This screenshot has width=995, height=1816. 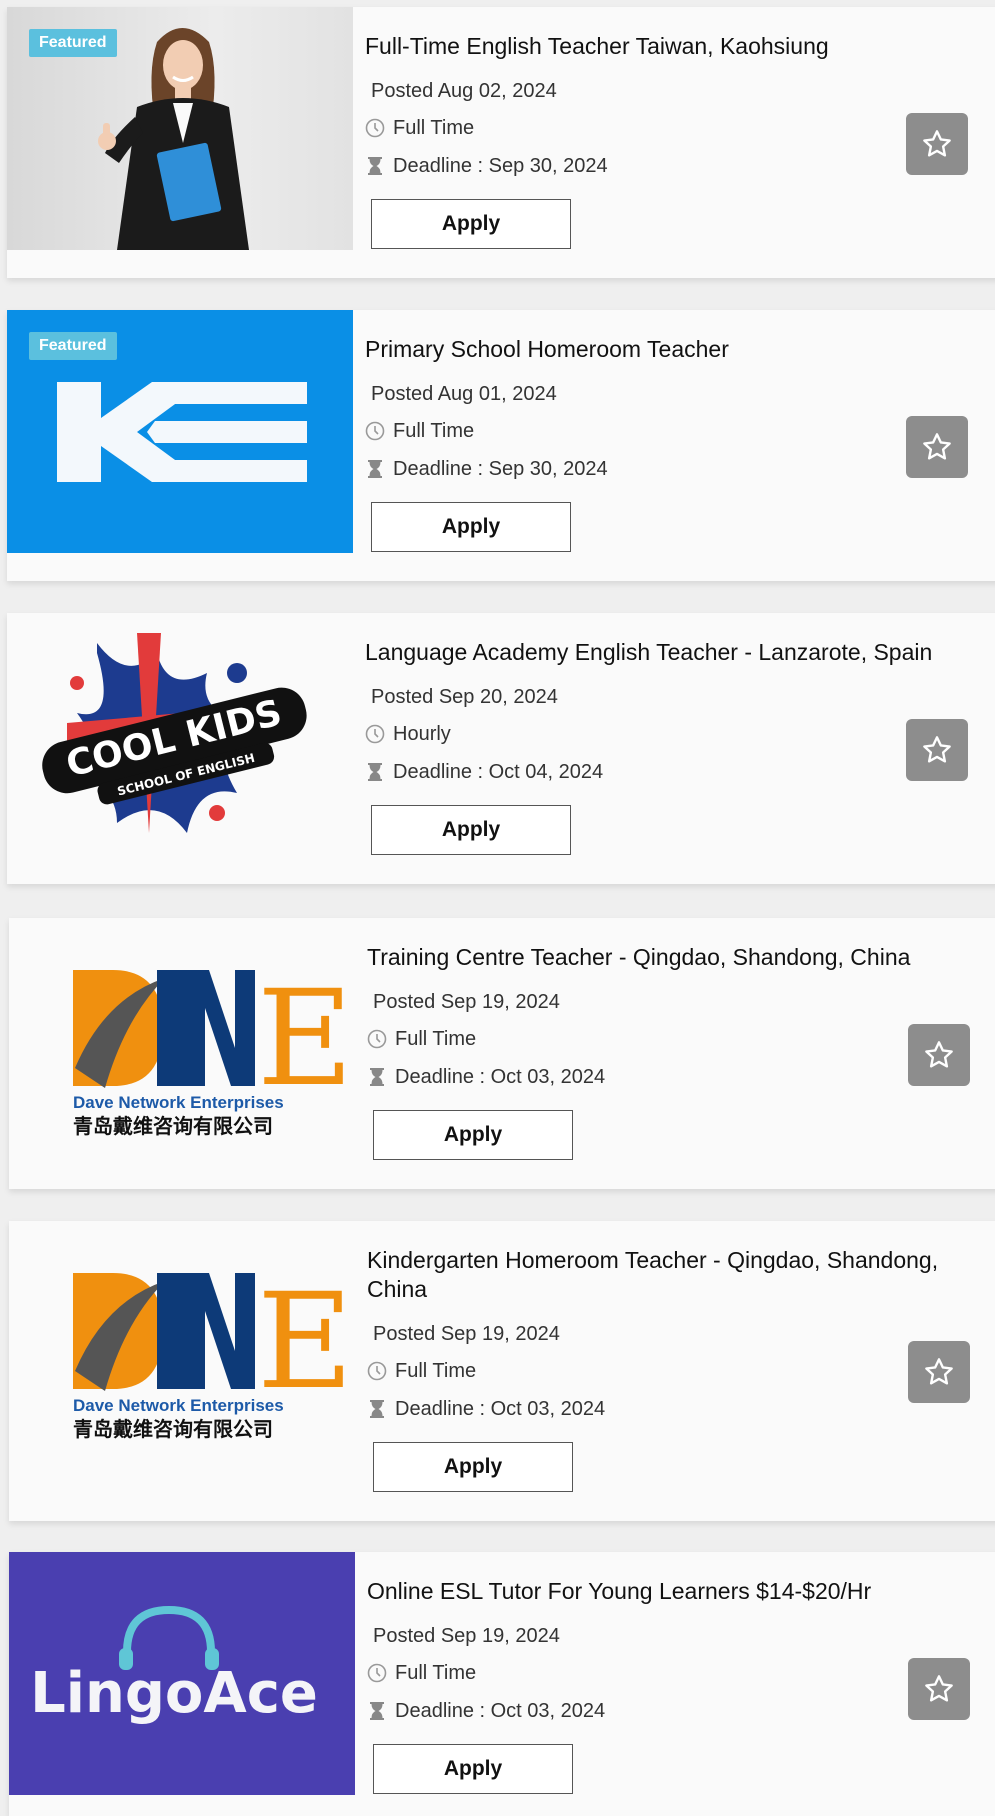 I want to click on job-type-label: Hourly, so click(x=422, y=733).